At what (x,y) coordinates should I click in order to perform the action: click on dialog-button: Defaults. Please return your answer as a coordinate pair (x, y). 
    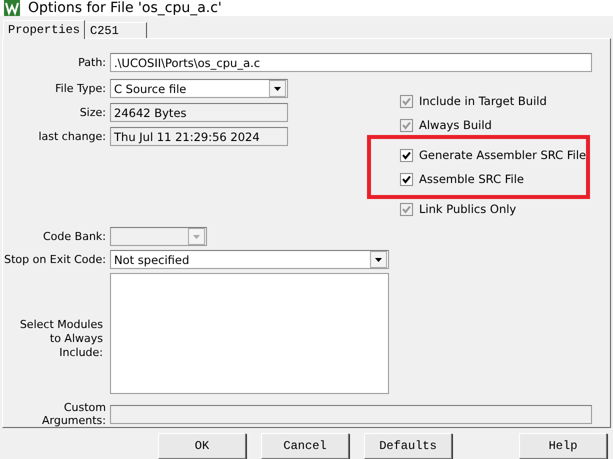
    Looking at the image, I should click on (408, 446).